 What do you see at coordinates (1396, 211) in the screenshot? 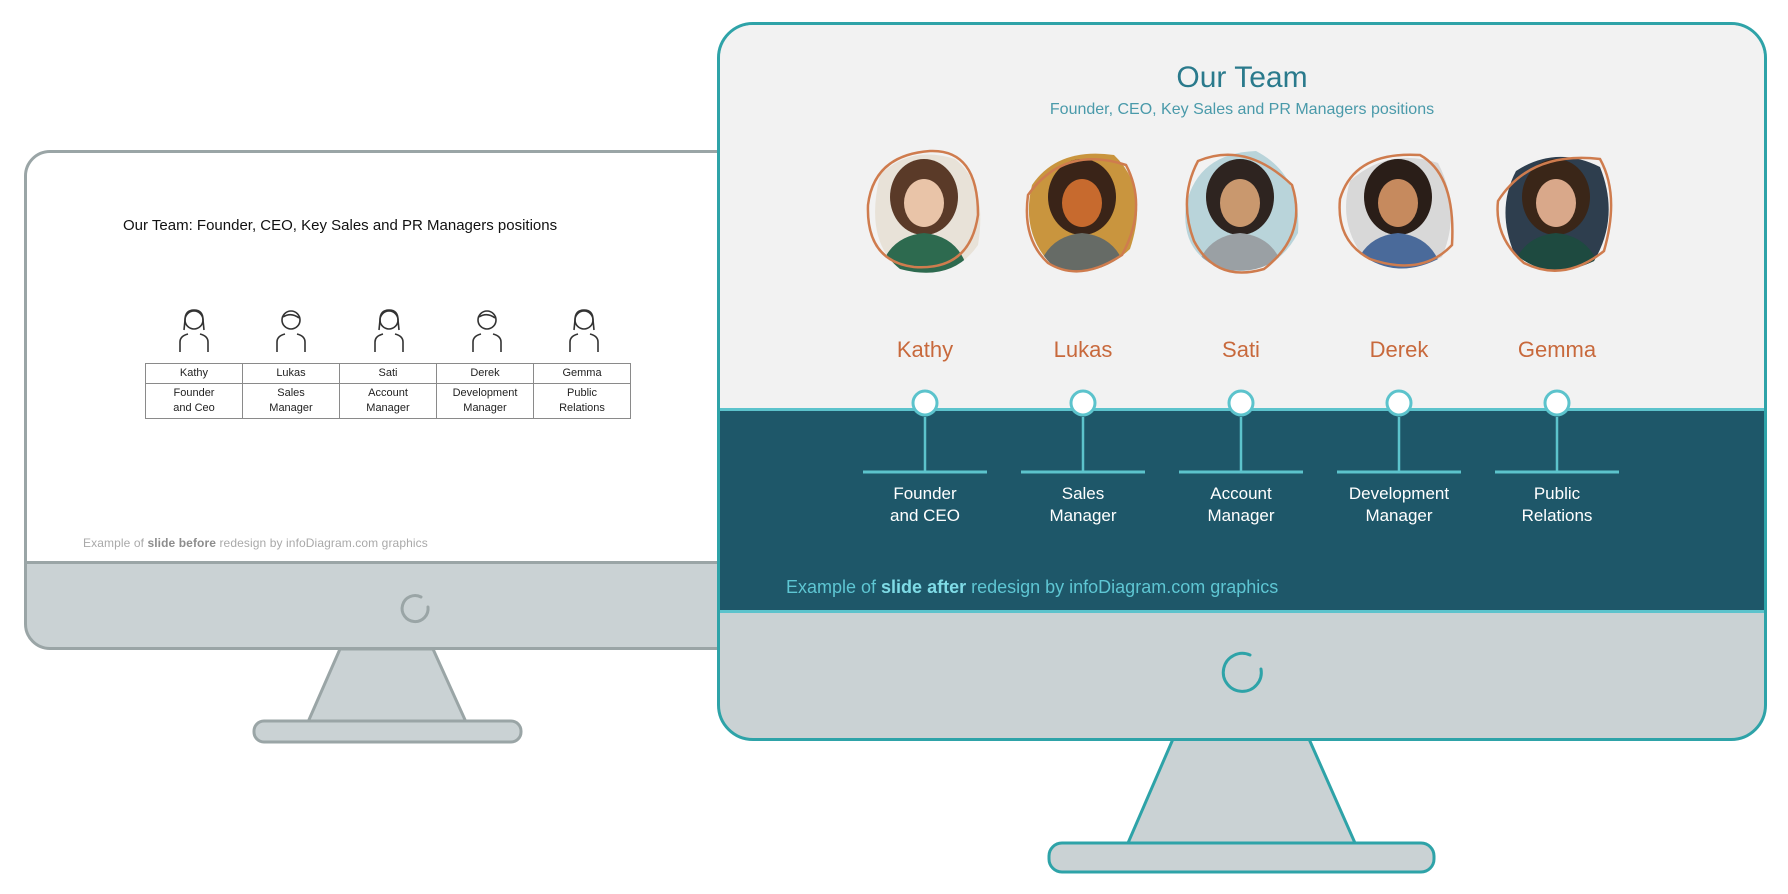
I see `man-blue-shirt-photo` at bounding box center [1396, 211].